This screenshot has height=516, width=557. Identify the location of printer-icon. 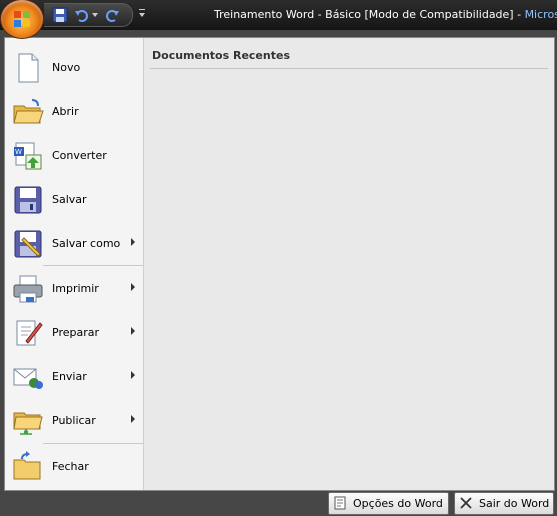
(28, 289).